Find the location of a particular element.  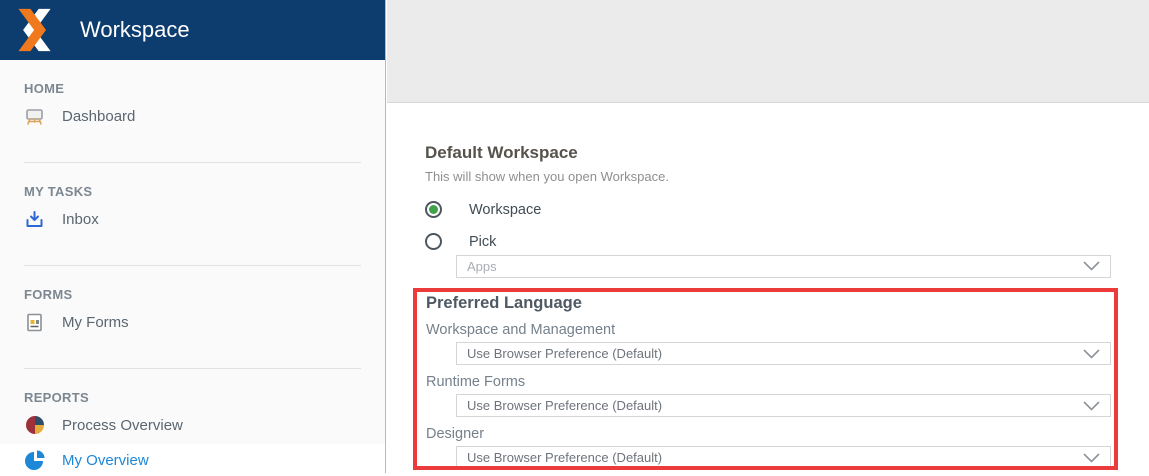

sidebar-item-inbox: Inbox is located at coordinates (192, 219).